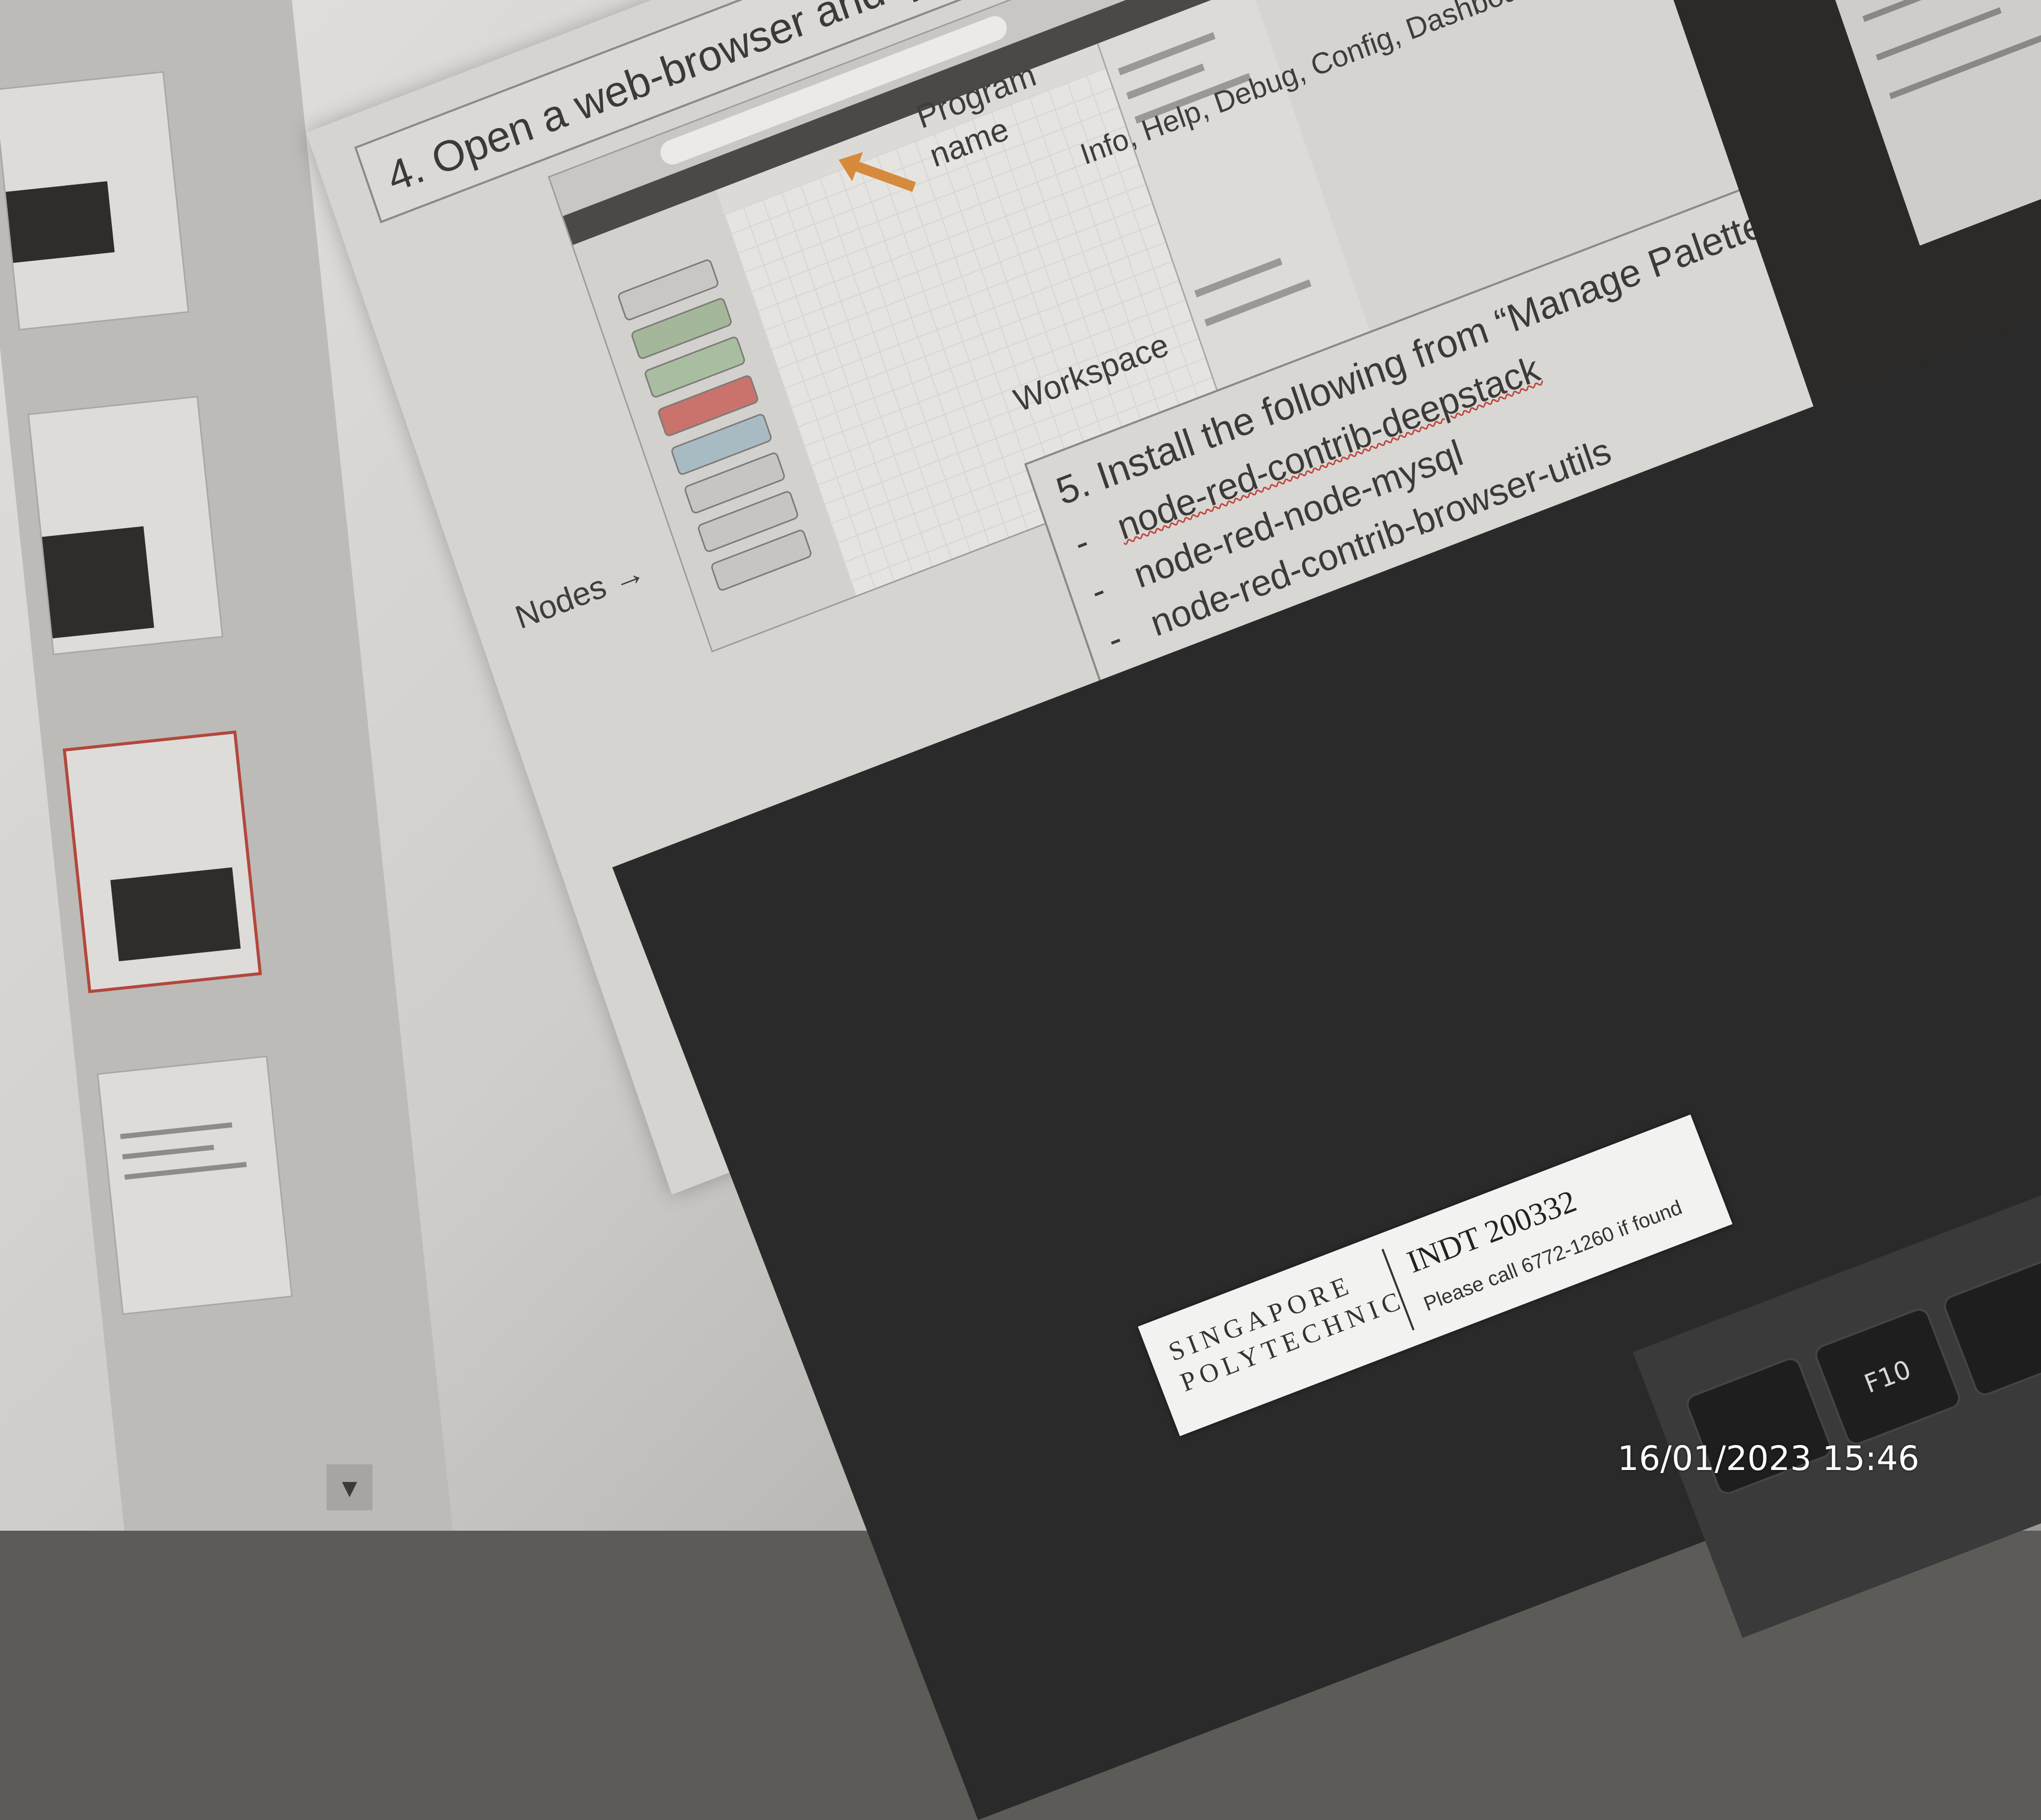  Describe the element at coordinates (162, 861) in the screenshot. I see `slide-thumbnail-active` at that location.